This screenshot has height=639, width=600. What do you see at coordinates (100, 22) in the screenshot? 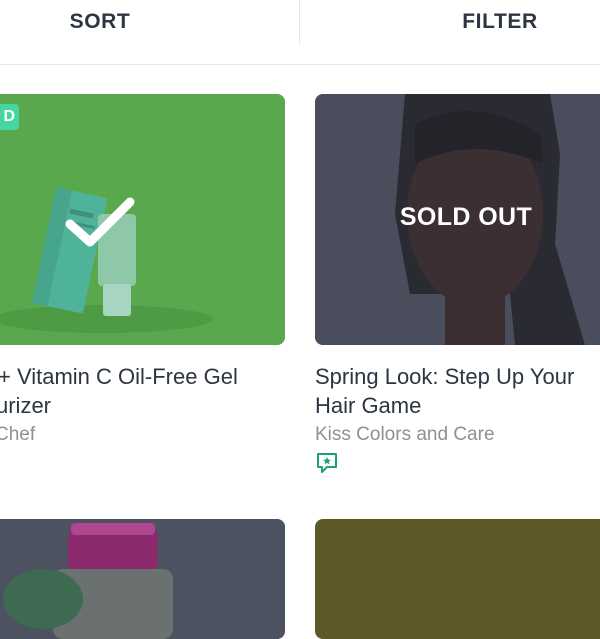
I see `sort-button: SORT` at bounding box center [100, 22].